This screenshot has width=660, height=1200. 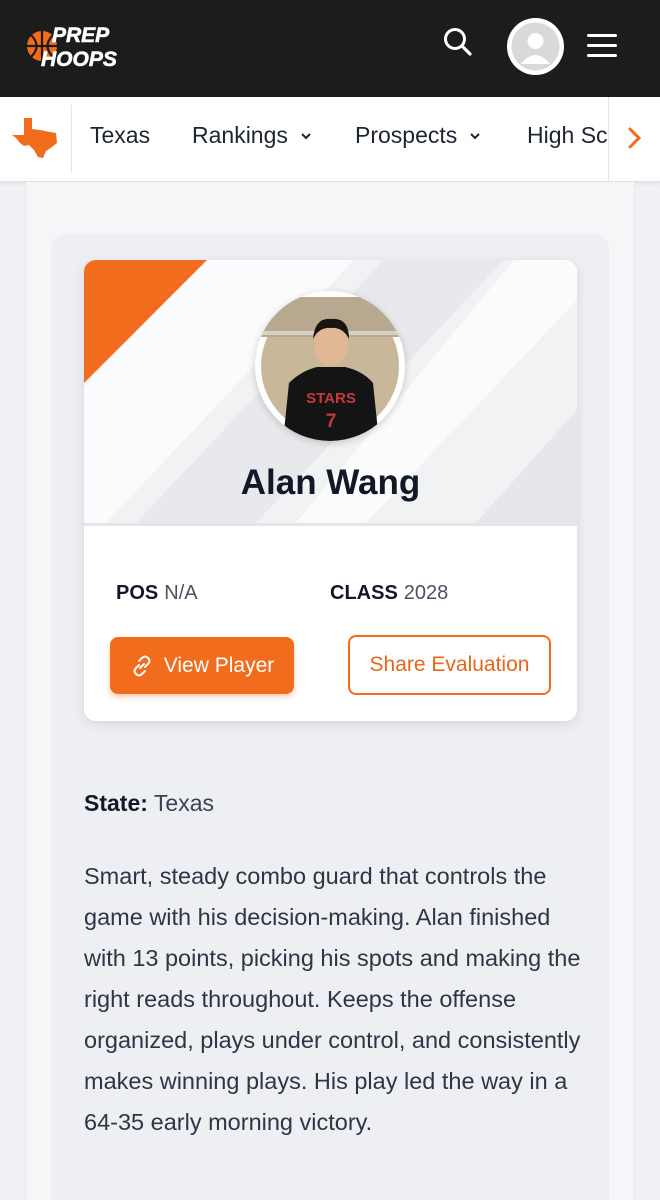 I want to click on view-player-button: View Player, so click(x=202, y=665).